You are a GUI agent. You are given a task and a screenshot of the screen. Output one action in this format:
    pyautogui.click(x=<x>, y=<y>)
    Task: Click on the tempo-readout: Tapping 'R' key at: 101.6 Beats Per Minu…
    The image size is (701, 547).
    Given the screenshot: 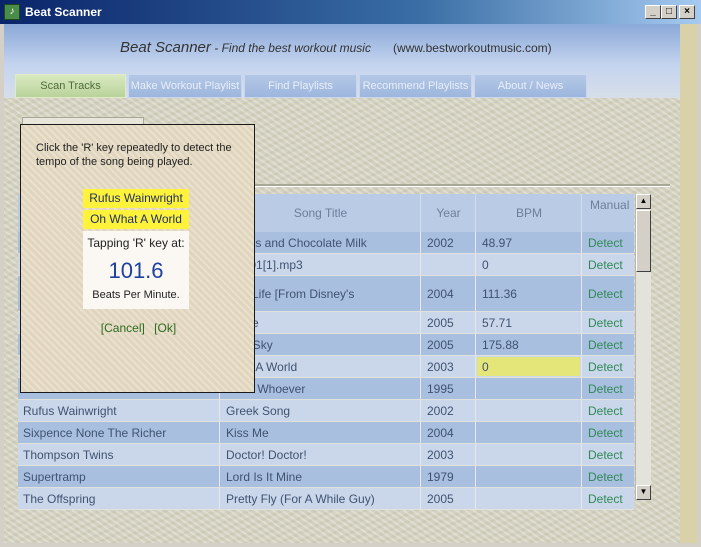 What is the action you would take?
    pyautogui.click(x=136, y=270)
    